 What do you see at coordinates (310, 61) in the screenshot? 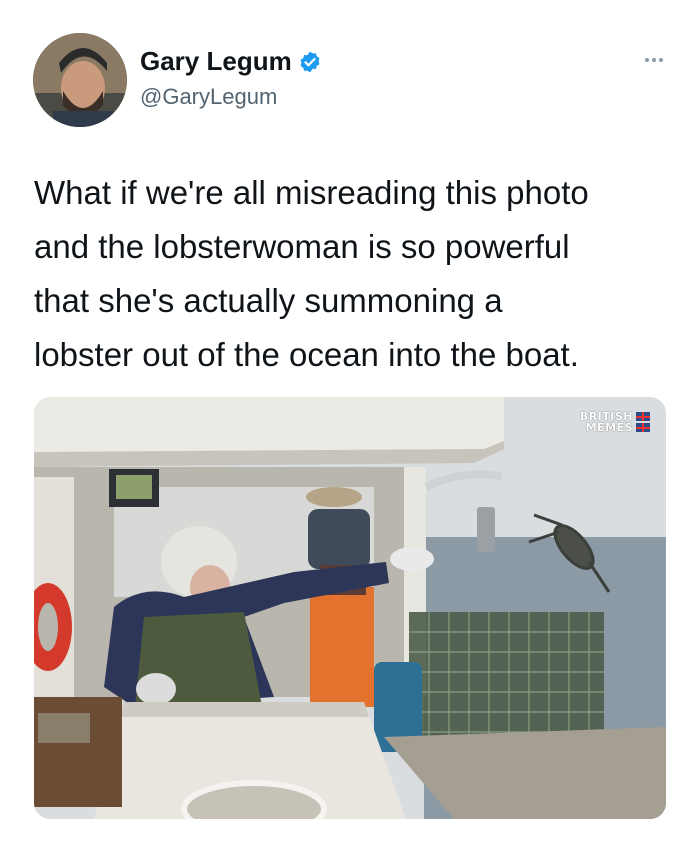
I see `verified-badge-icon` at bounding box center [310, 61].